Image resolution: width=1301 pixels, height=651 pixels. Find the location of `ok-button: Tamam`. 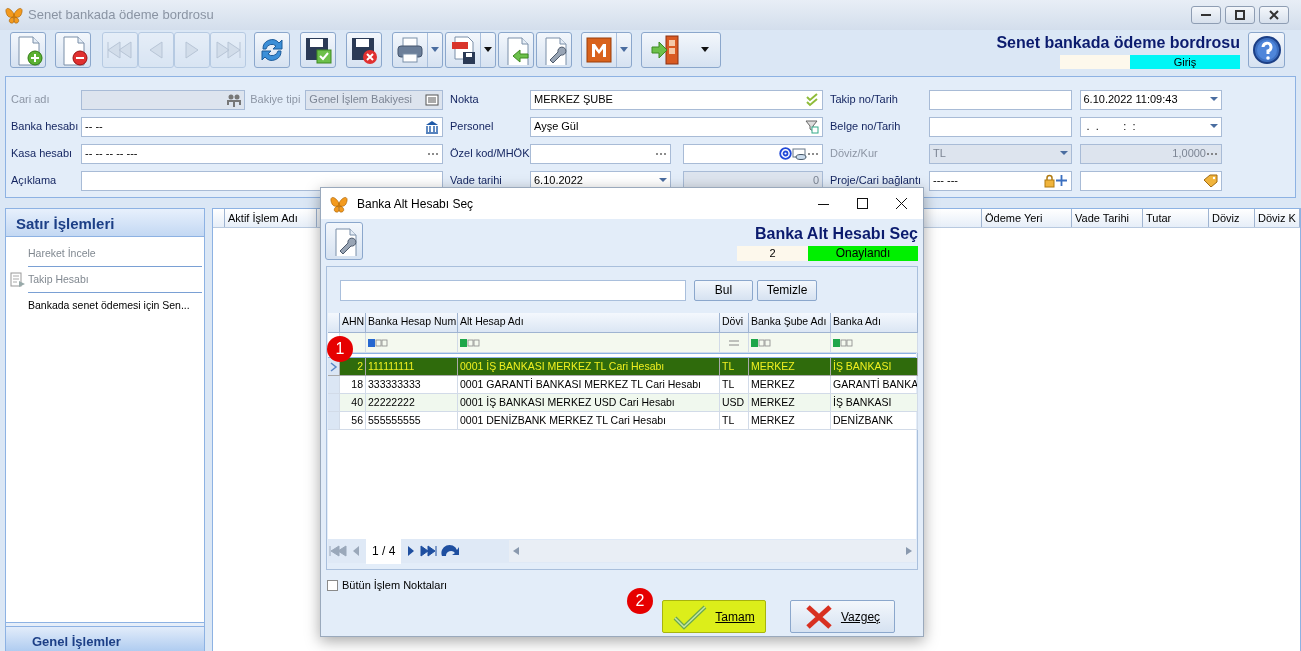

ok-button: Tamam is located at coordinates (714, 616).